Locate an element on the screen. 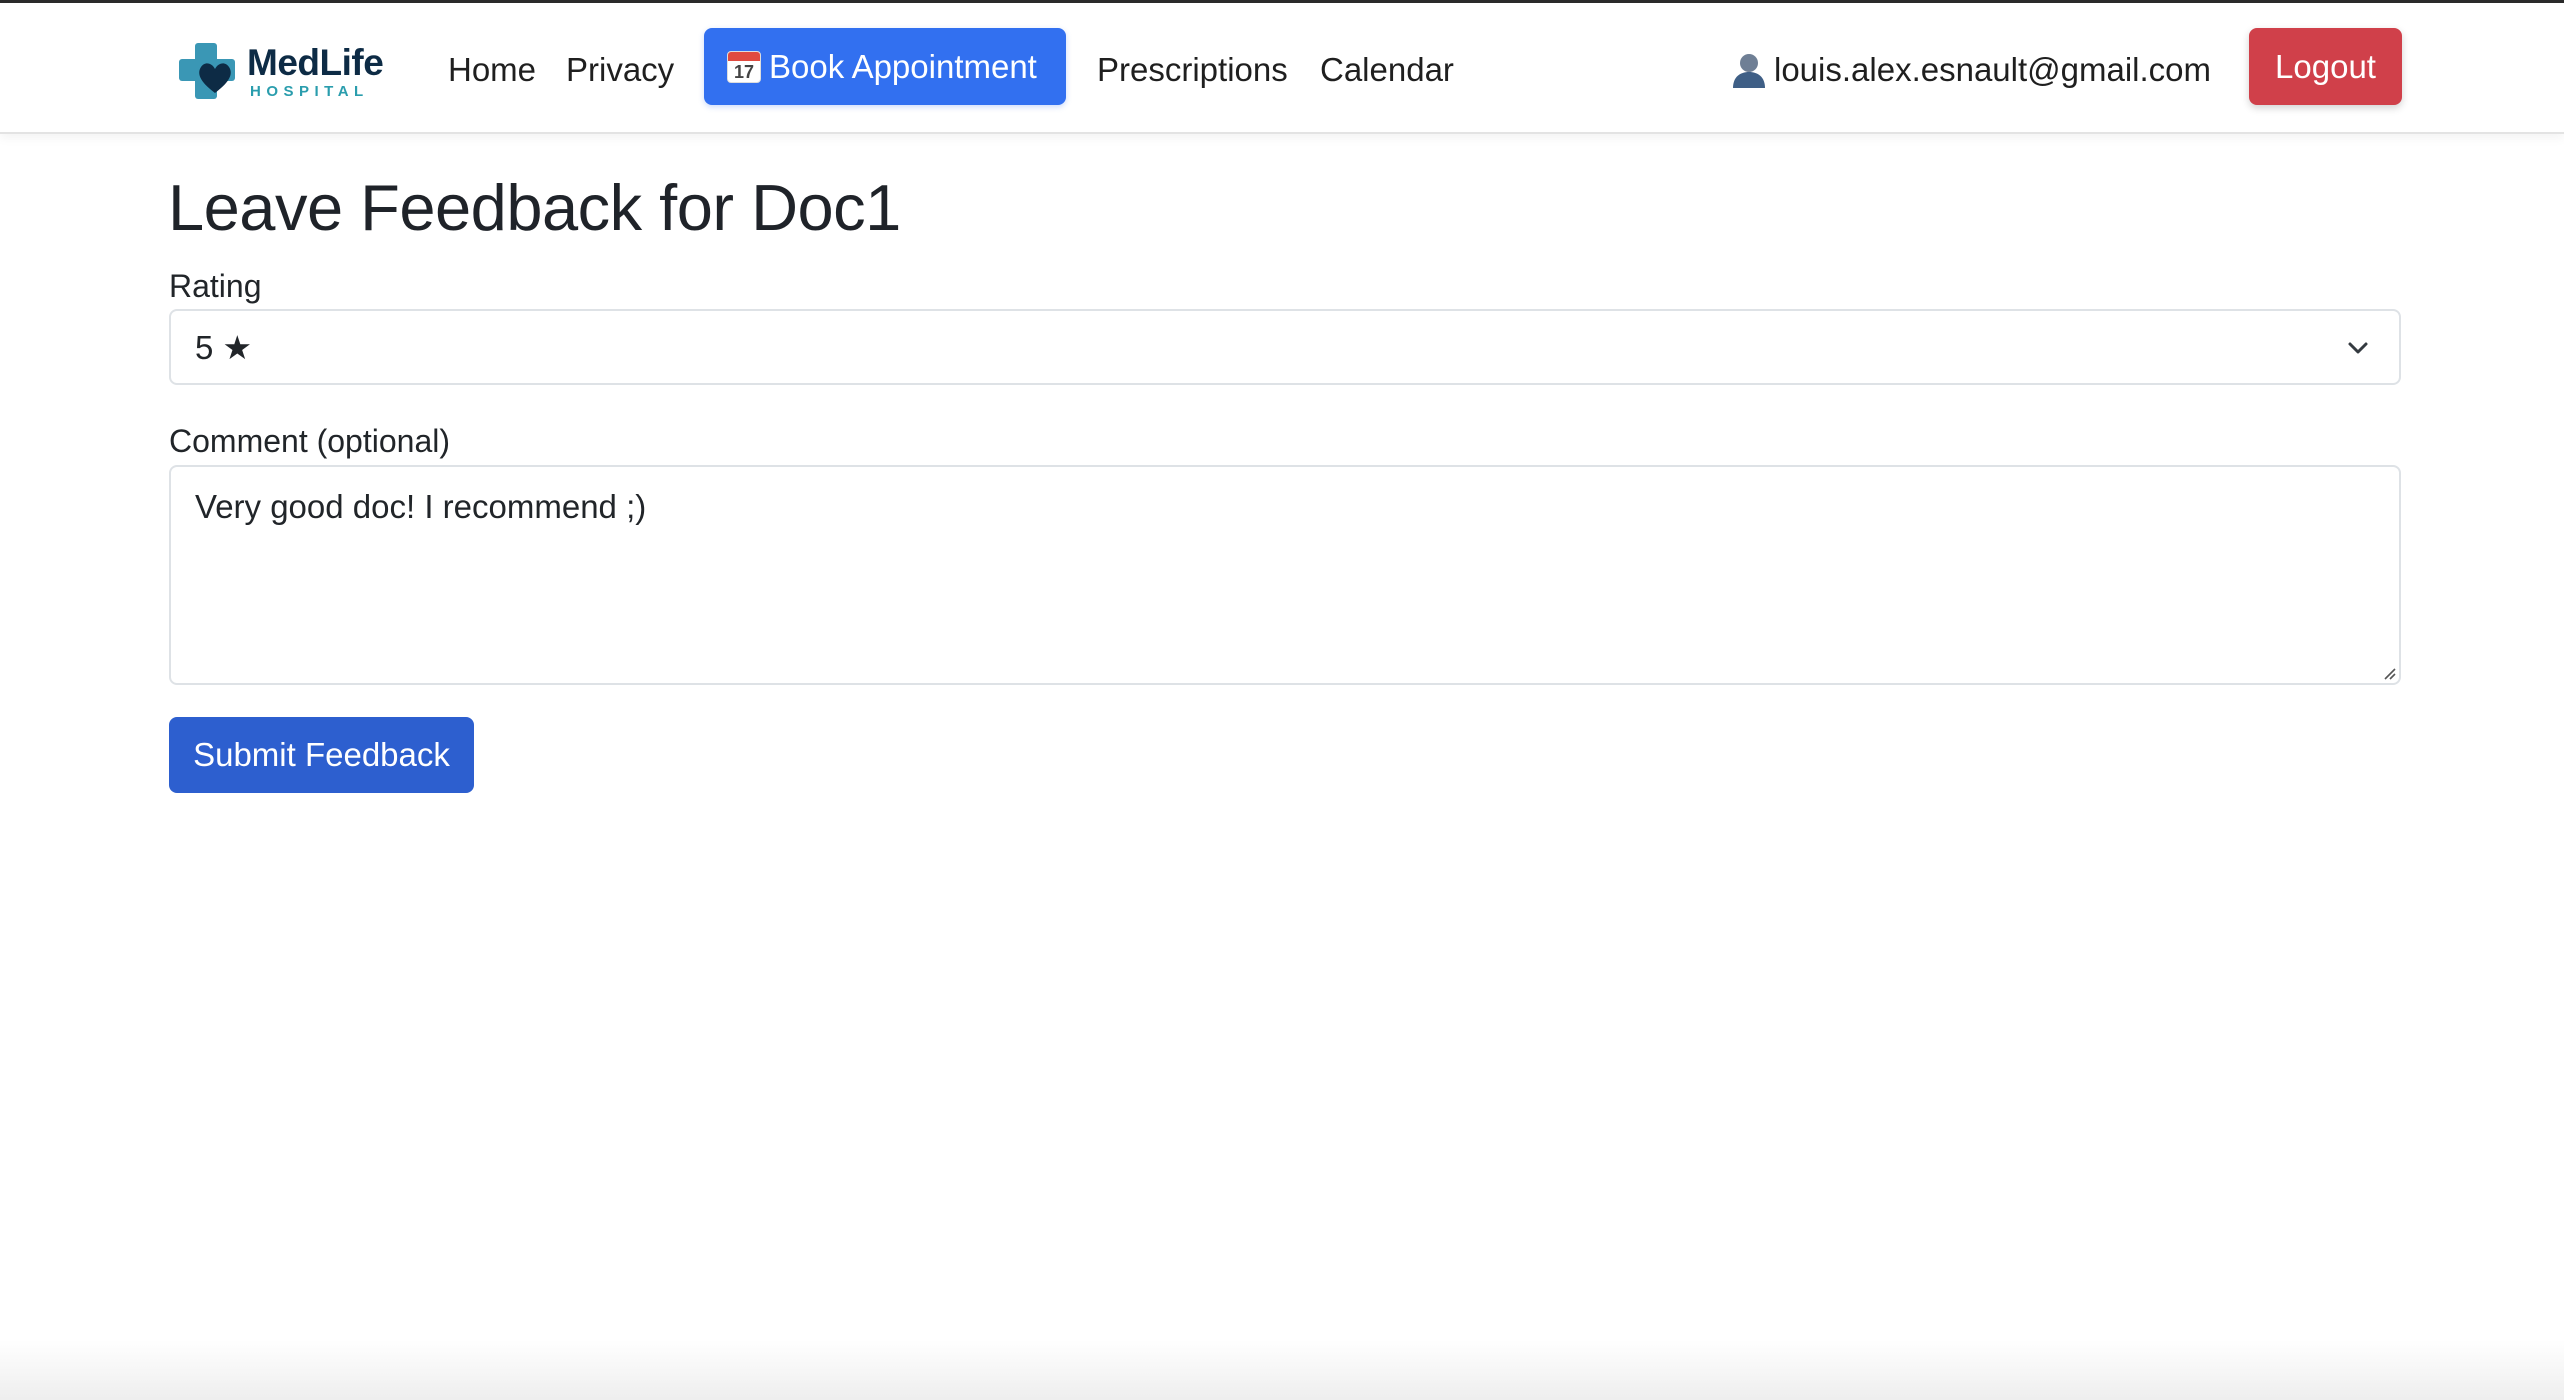  comment-label: Comment (optional) is located at coordinates (309, 441).